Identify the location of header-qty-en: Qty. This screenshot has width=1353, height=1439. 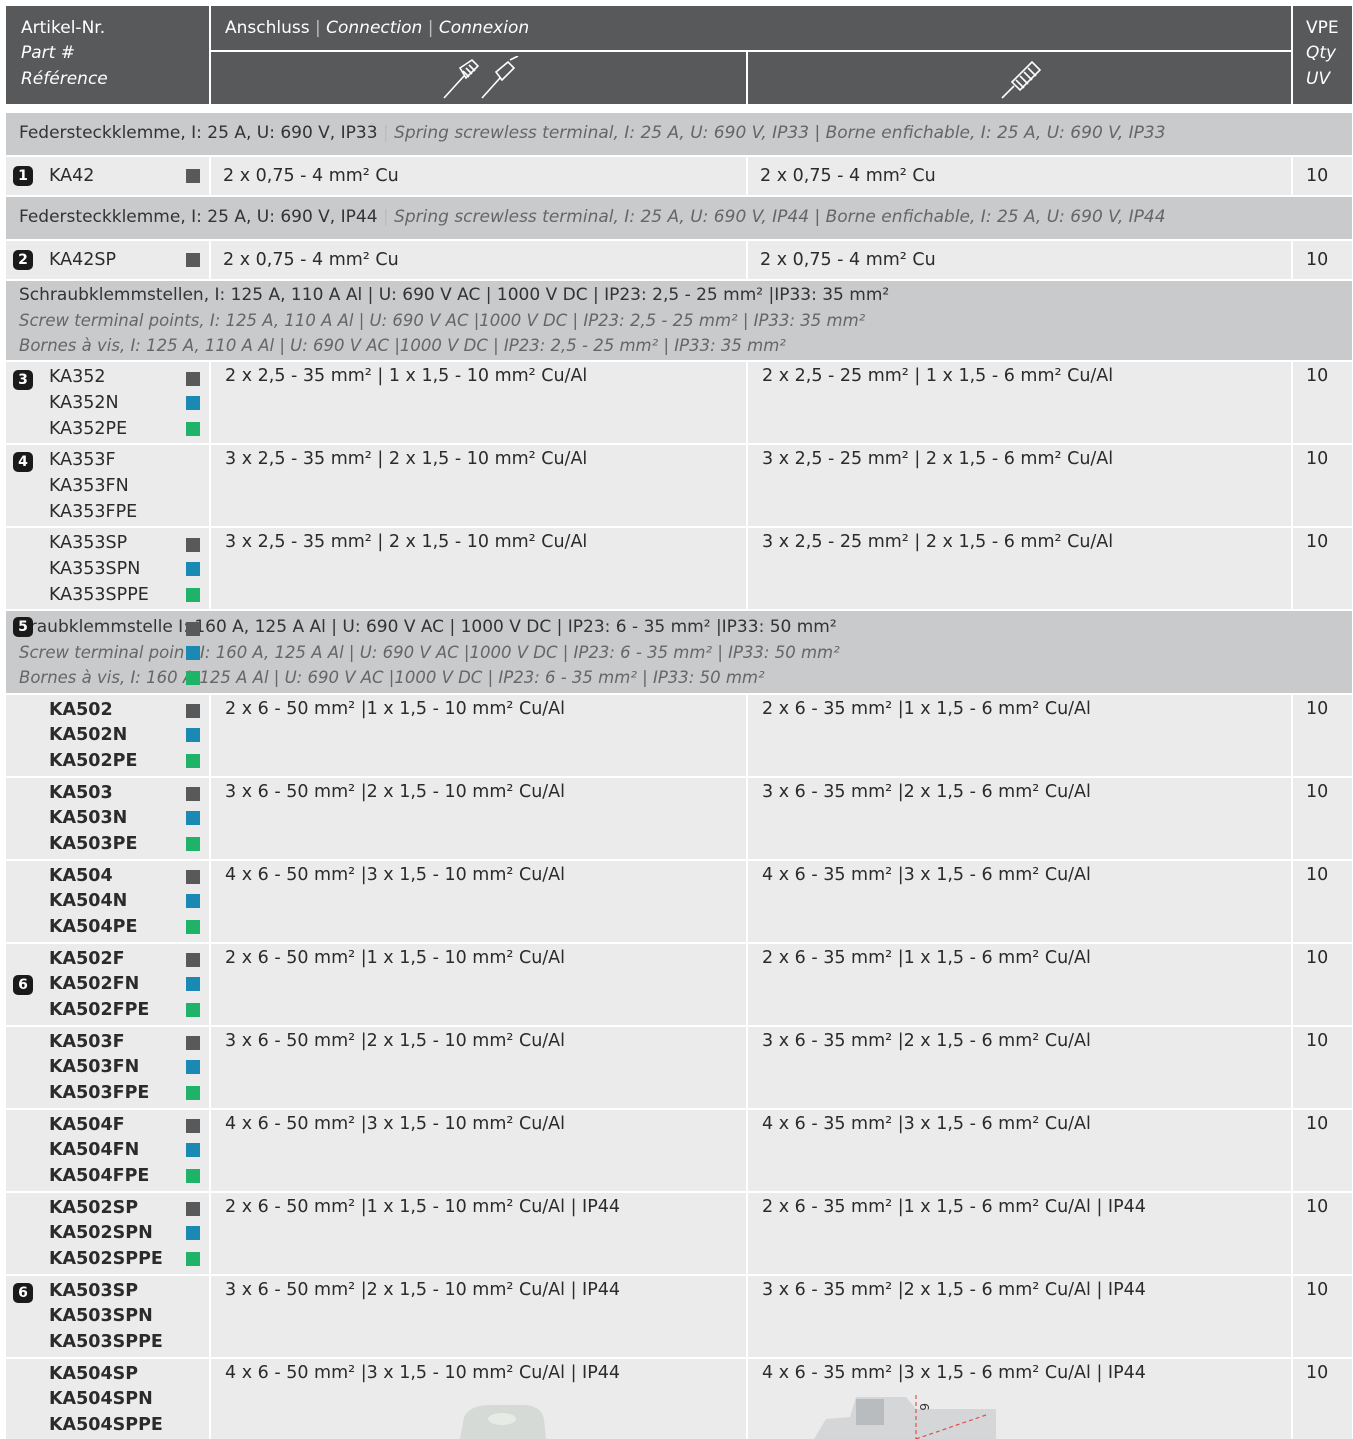
(1321, 53).